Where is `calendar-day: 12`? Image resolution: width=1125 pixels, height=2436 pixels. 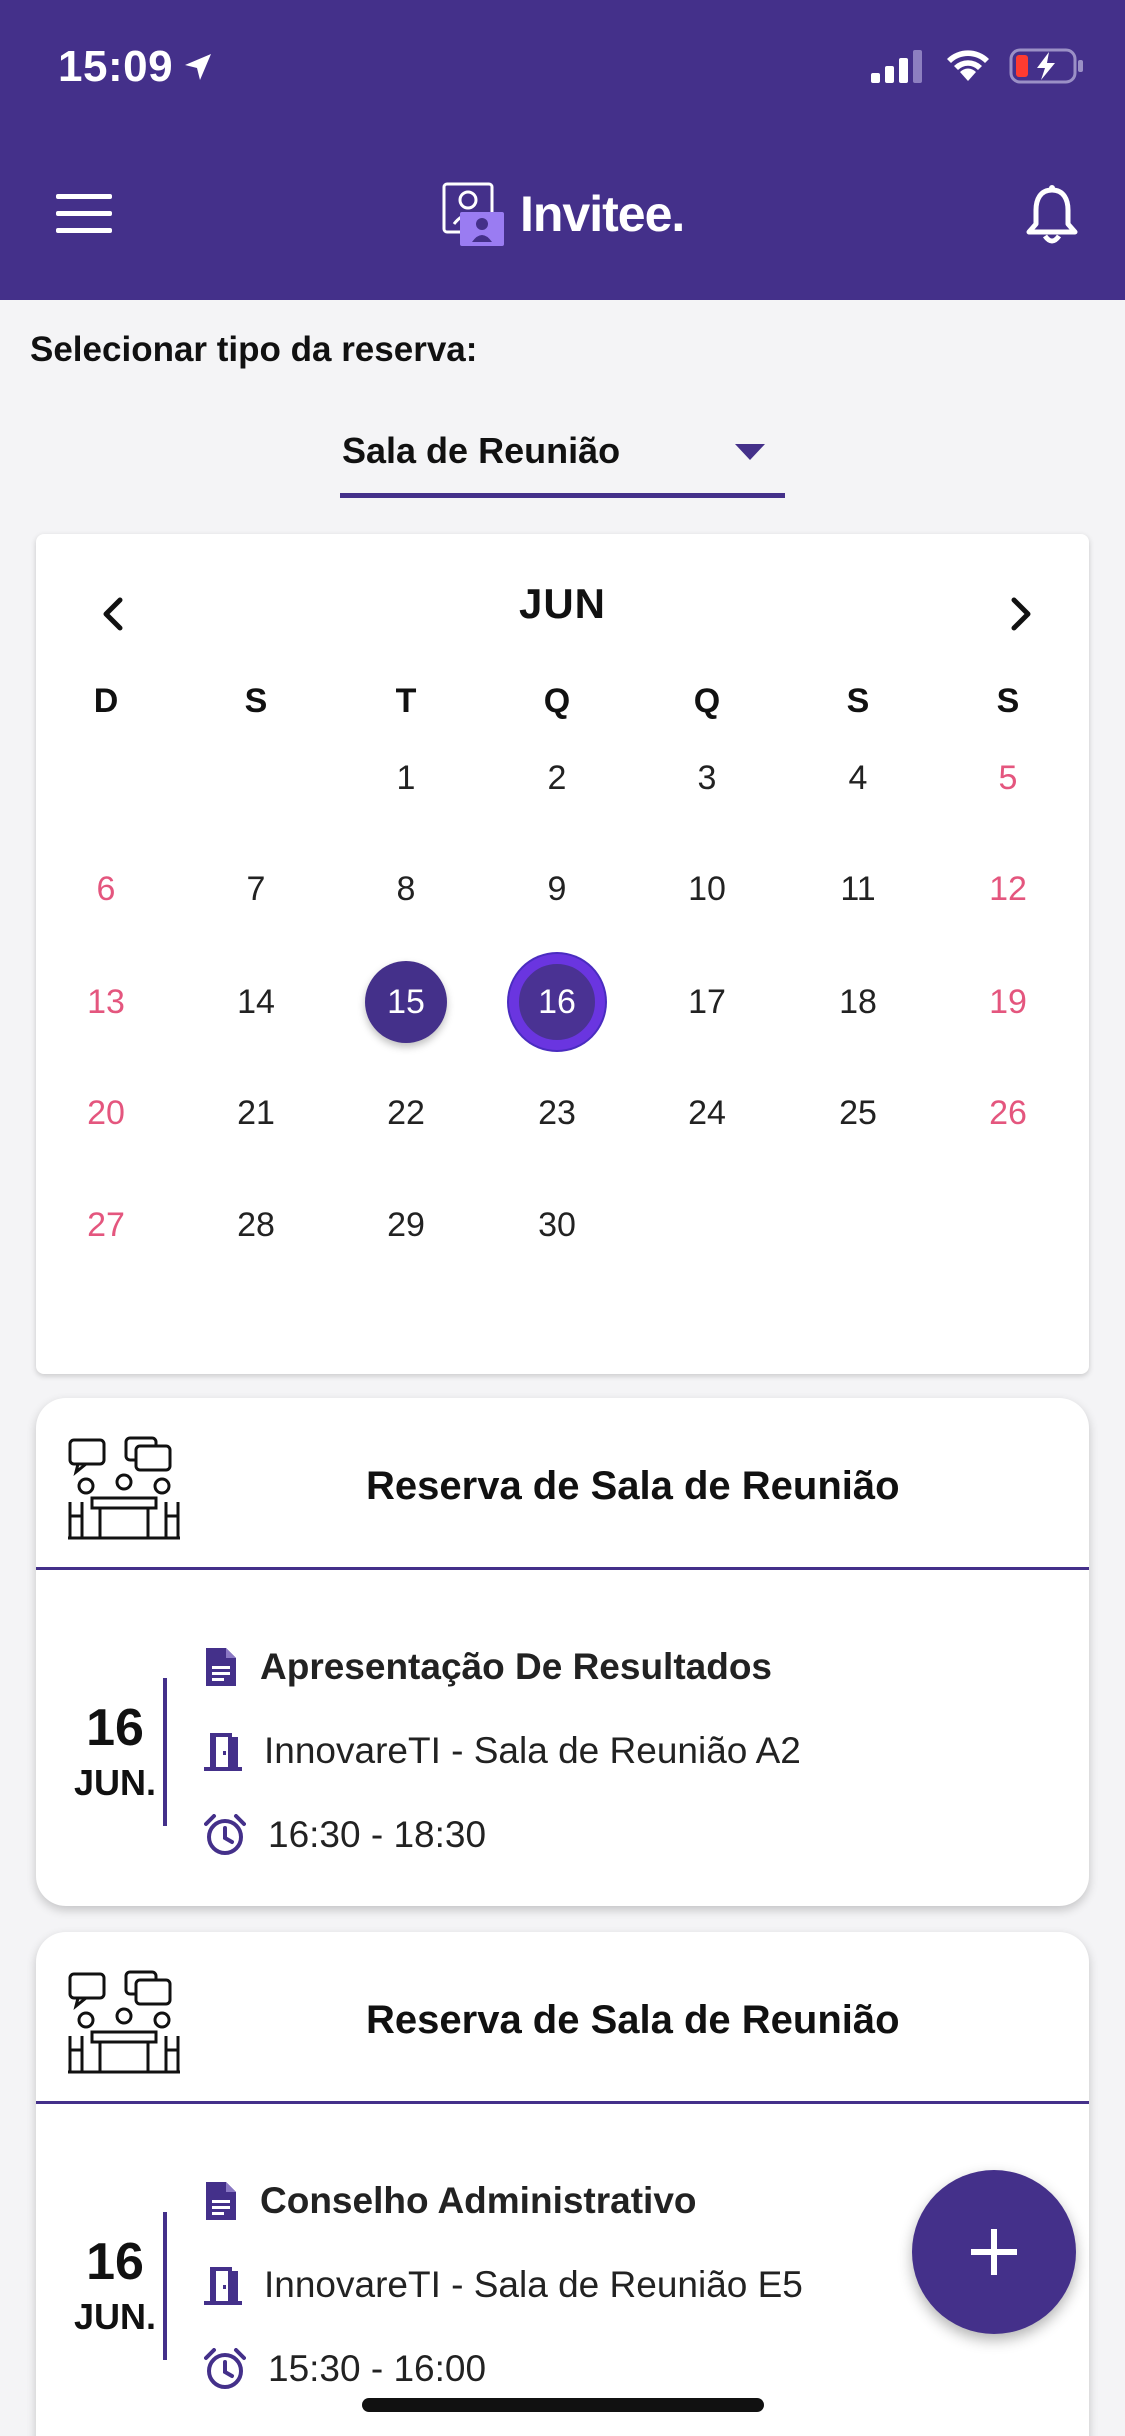
calendar-day: 12 is located at coordinates (1008, 889).